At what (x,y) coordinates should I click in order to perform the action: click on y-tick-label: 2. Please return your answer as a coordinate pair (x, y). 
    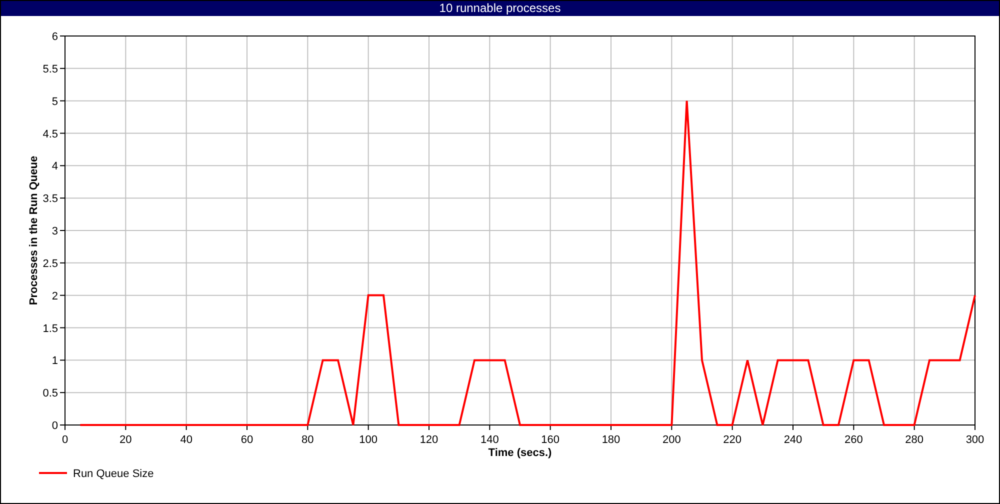
    Looking at the image, I should click on (55, 296).